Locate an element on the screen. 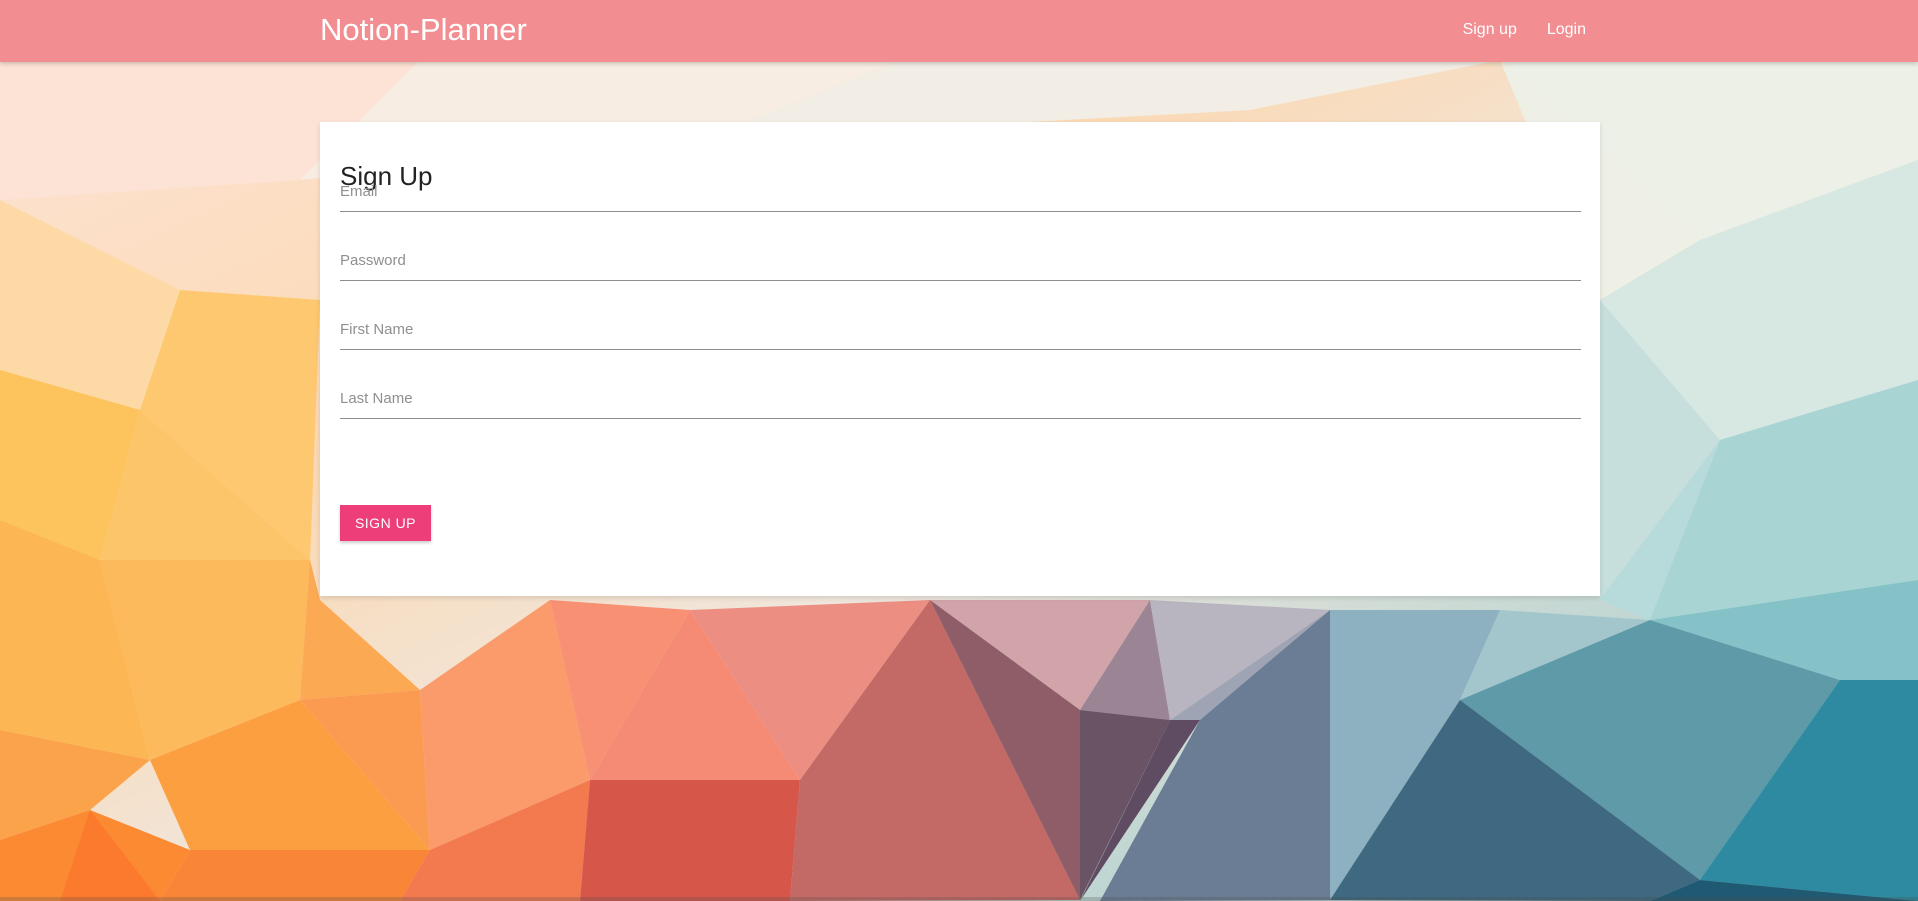 The image size is (1918, 901). nav-link-sign-up: Sign up is located at coordinates (1490, 30).